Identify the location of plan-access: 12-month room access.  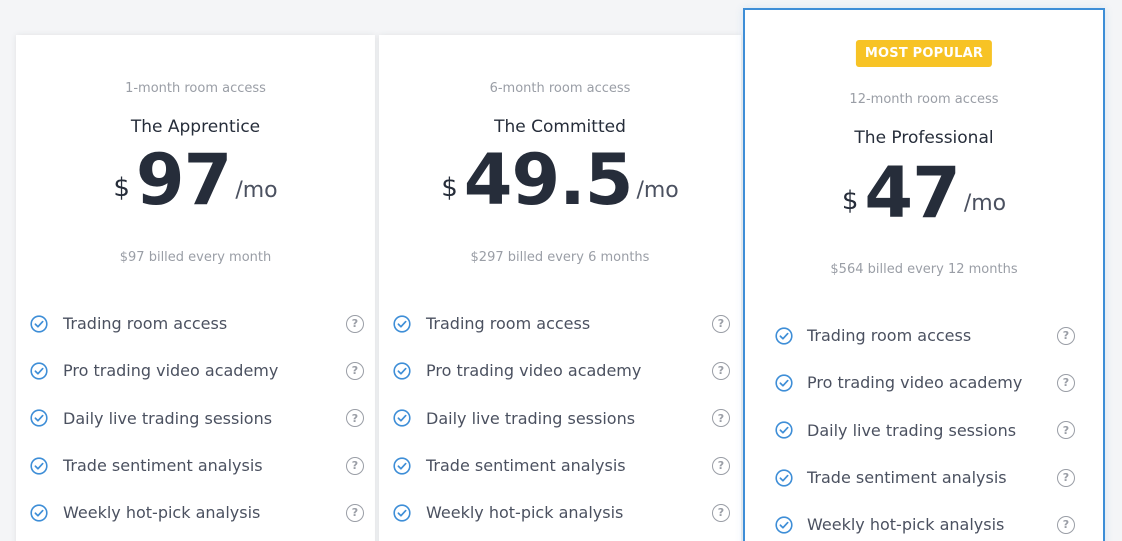
(924, 99).